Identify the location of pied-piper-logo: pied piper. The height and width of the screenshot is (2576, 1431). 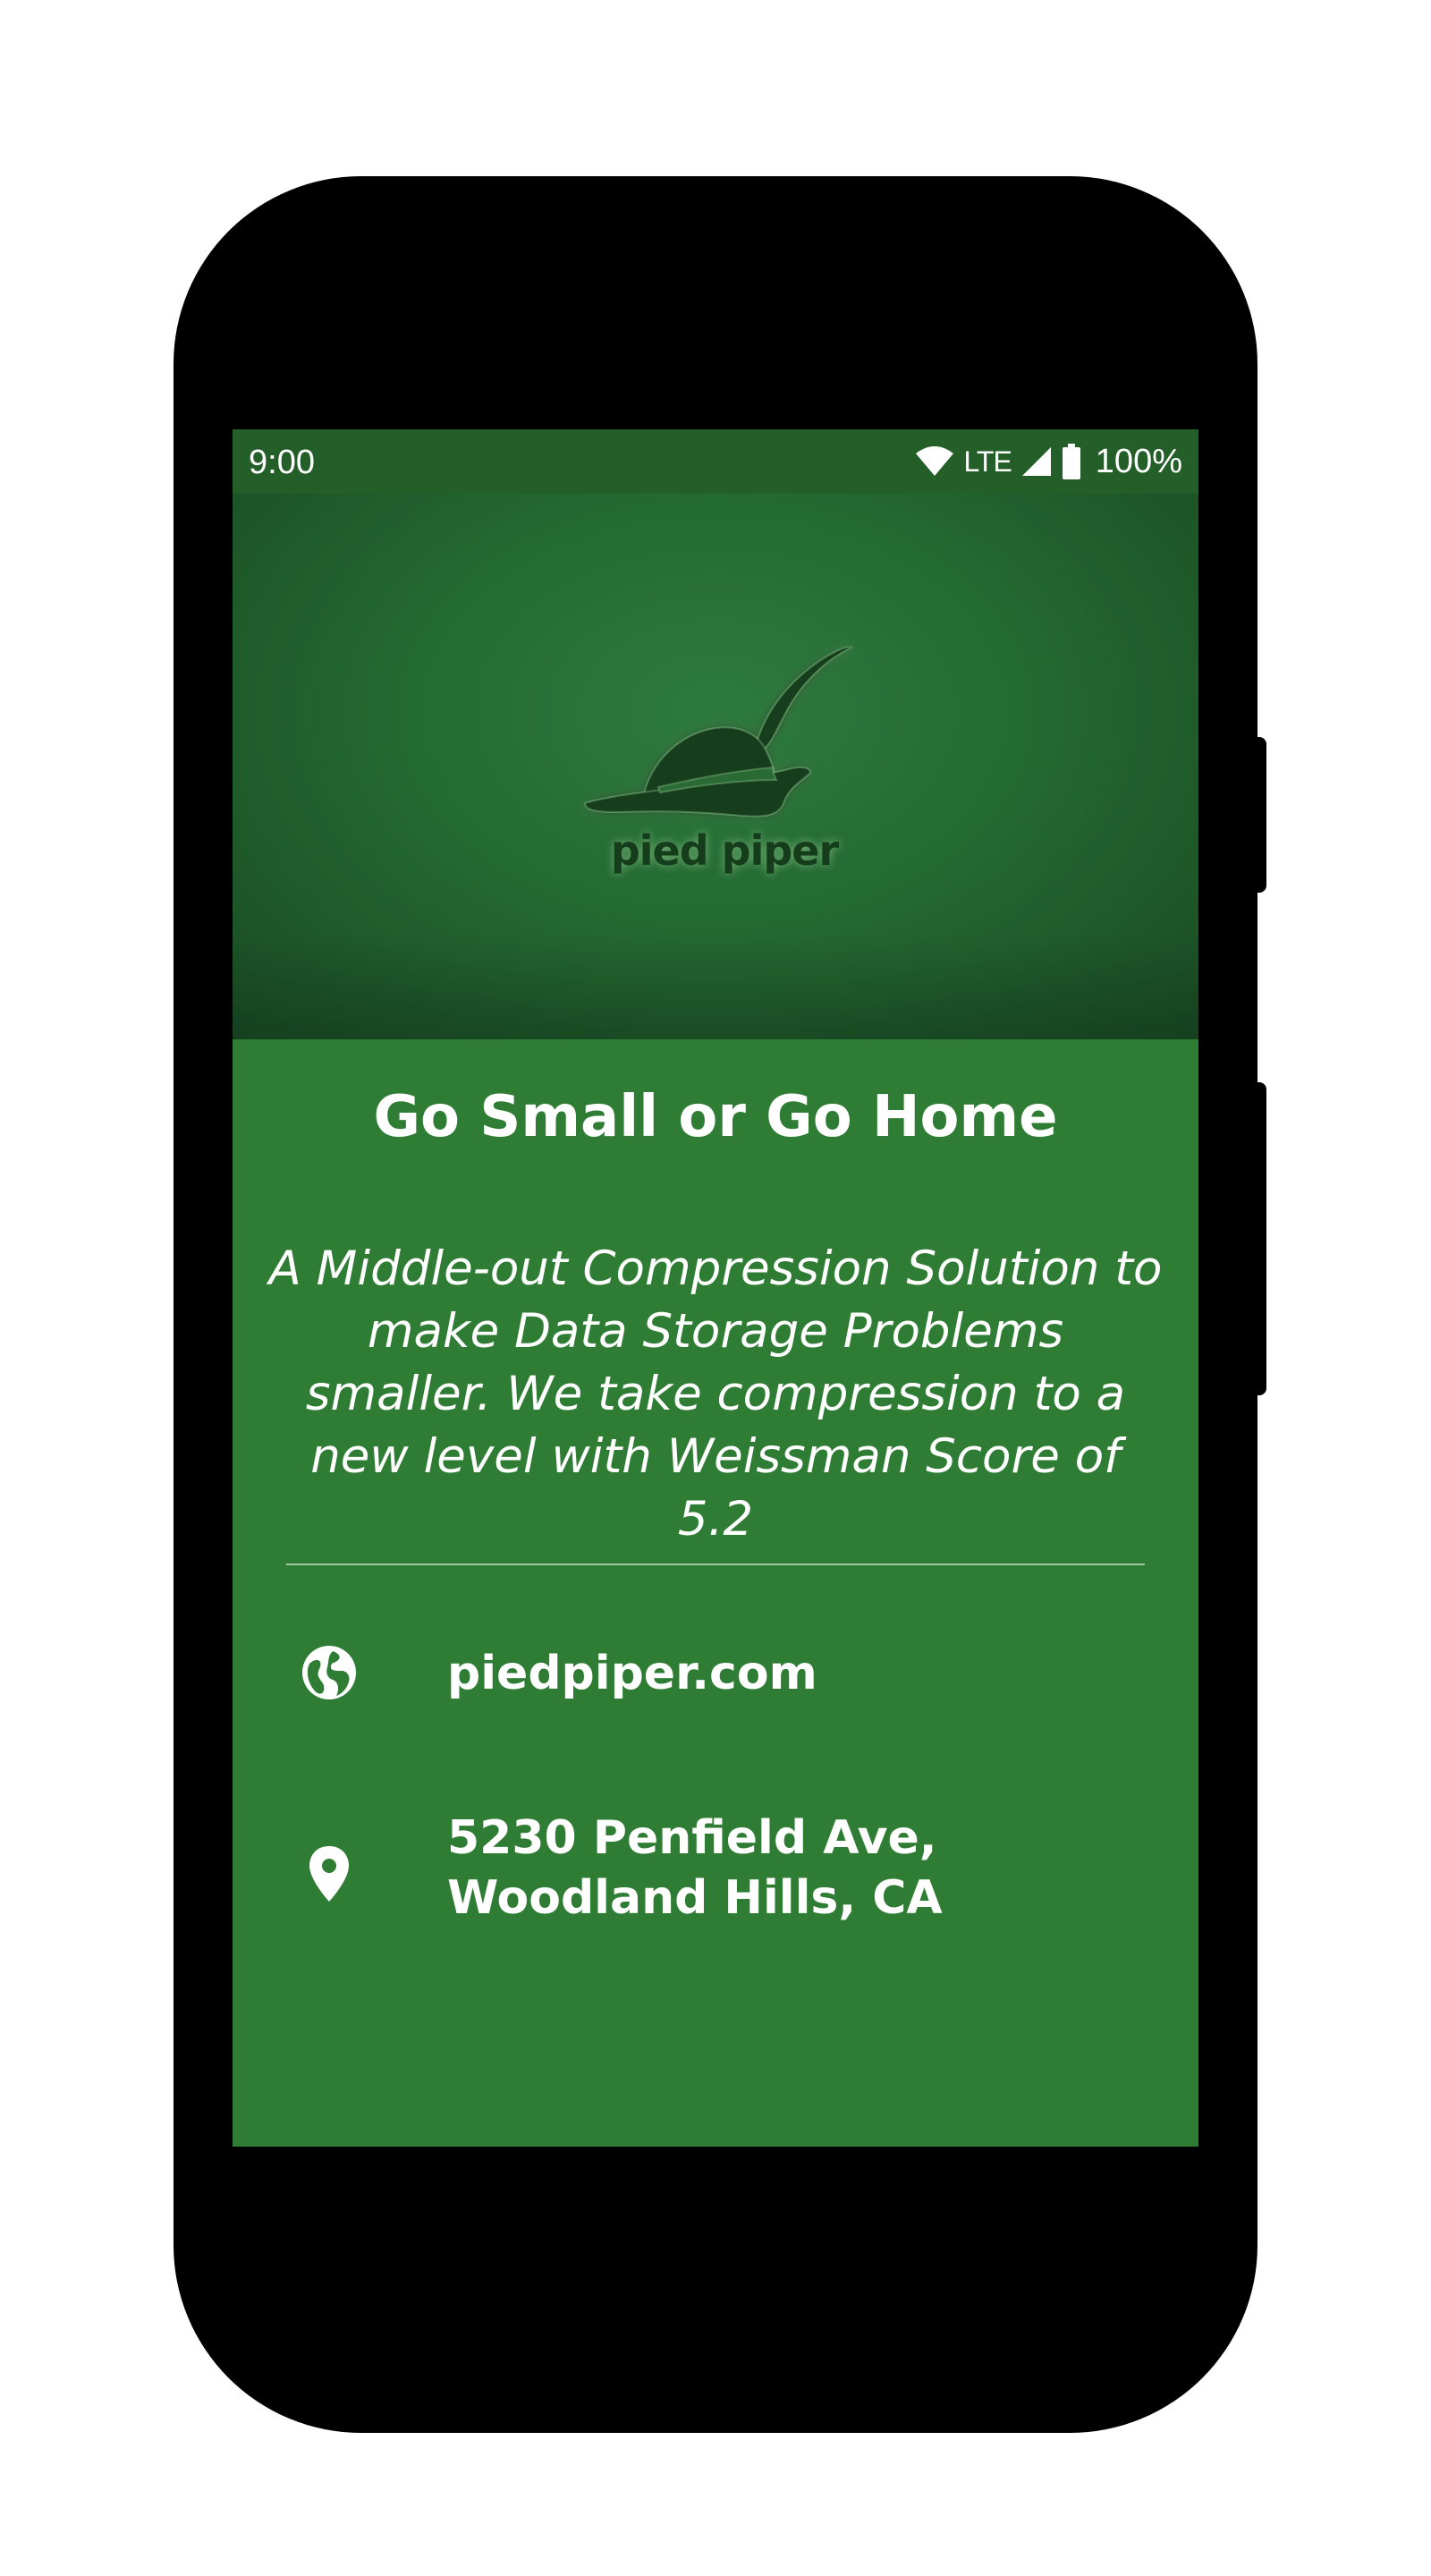
(725, 771).